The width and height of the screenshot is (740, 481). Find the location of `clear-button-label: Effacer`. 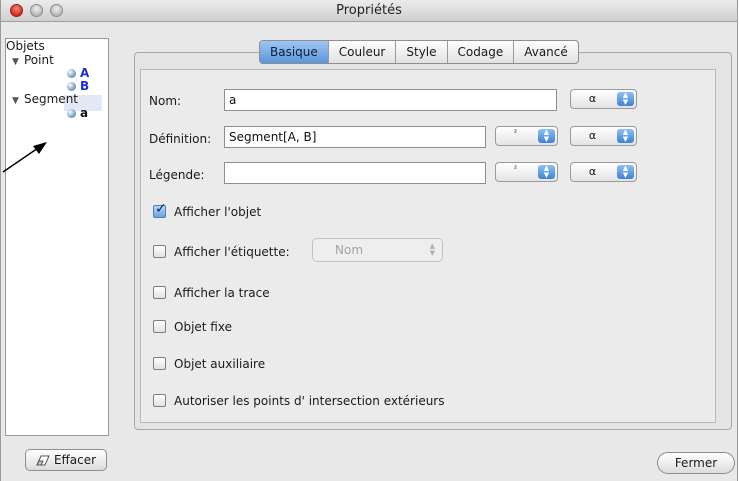

clear-button-label: Effacer is located at coordinates (75, 460).